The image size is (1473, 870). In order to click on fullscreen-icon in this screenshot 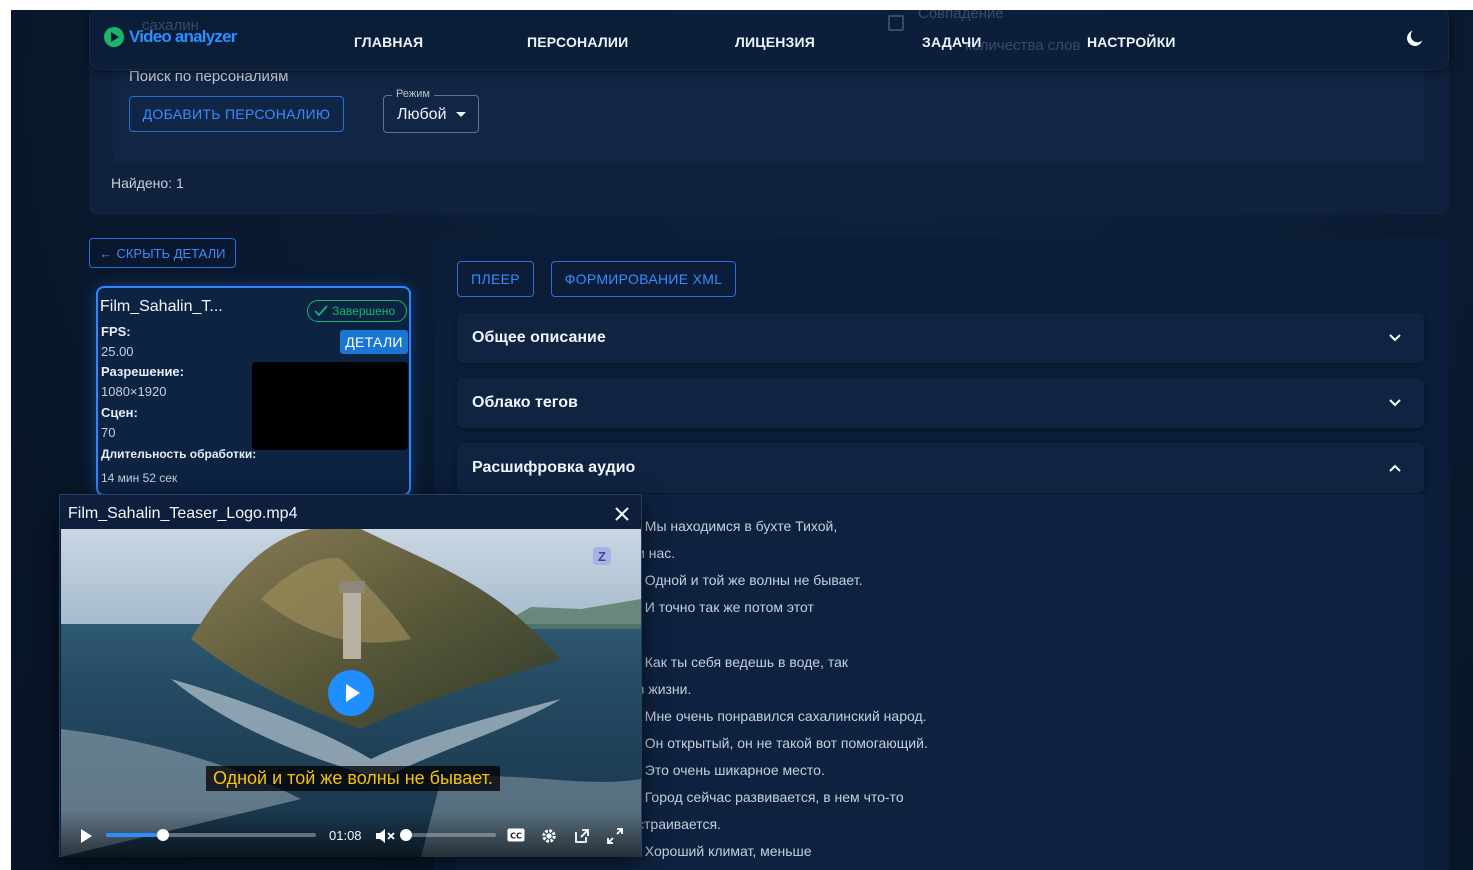, I will do `click(615, 836)`.